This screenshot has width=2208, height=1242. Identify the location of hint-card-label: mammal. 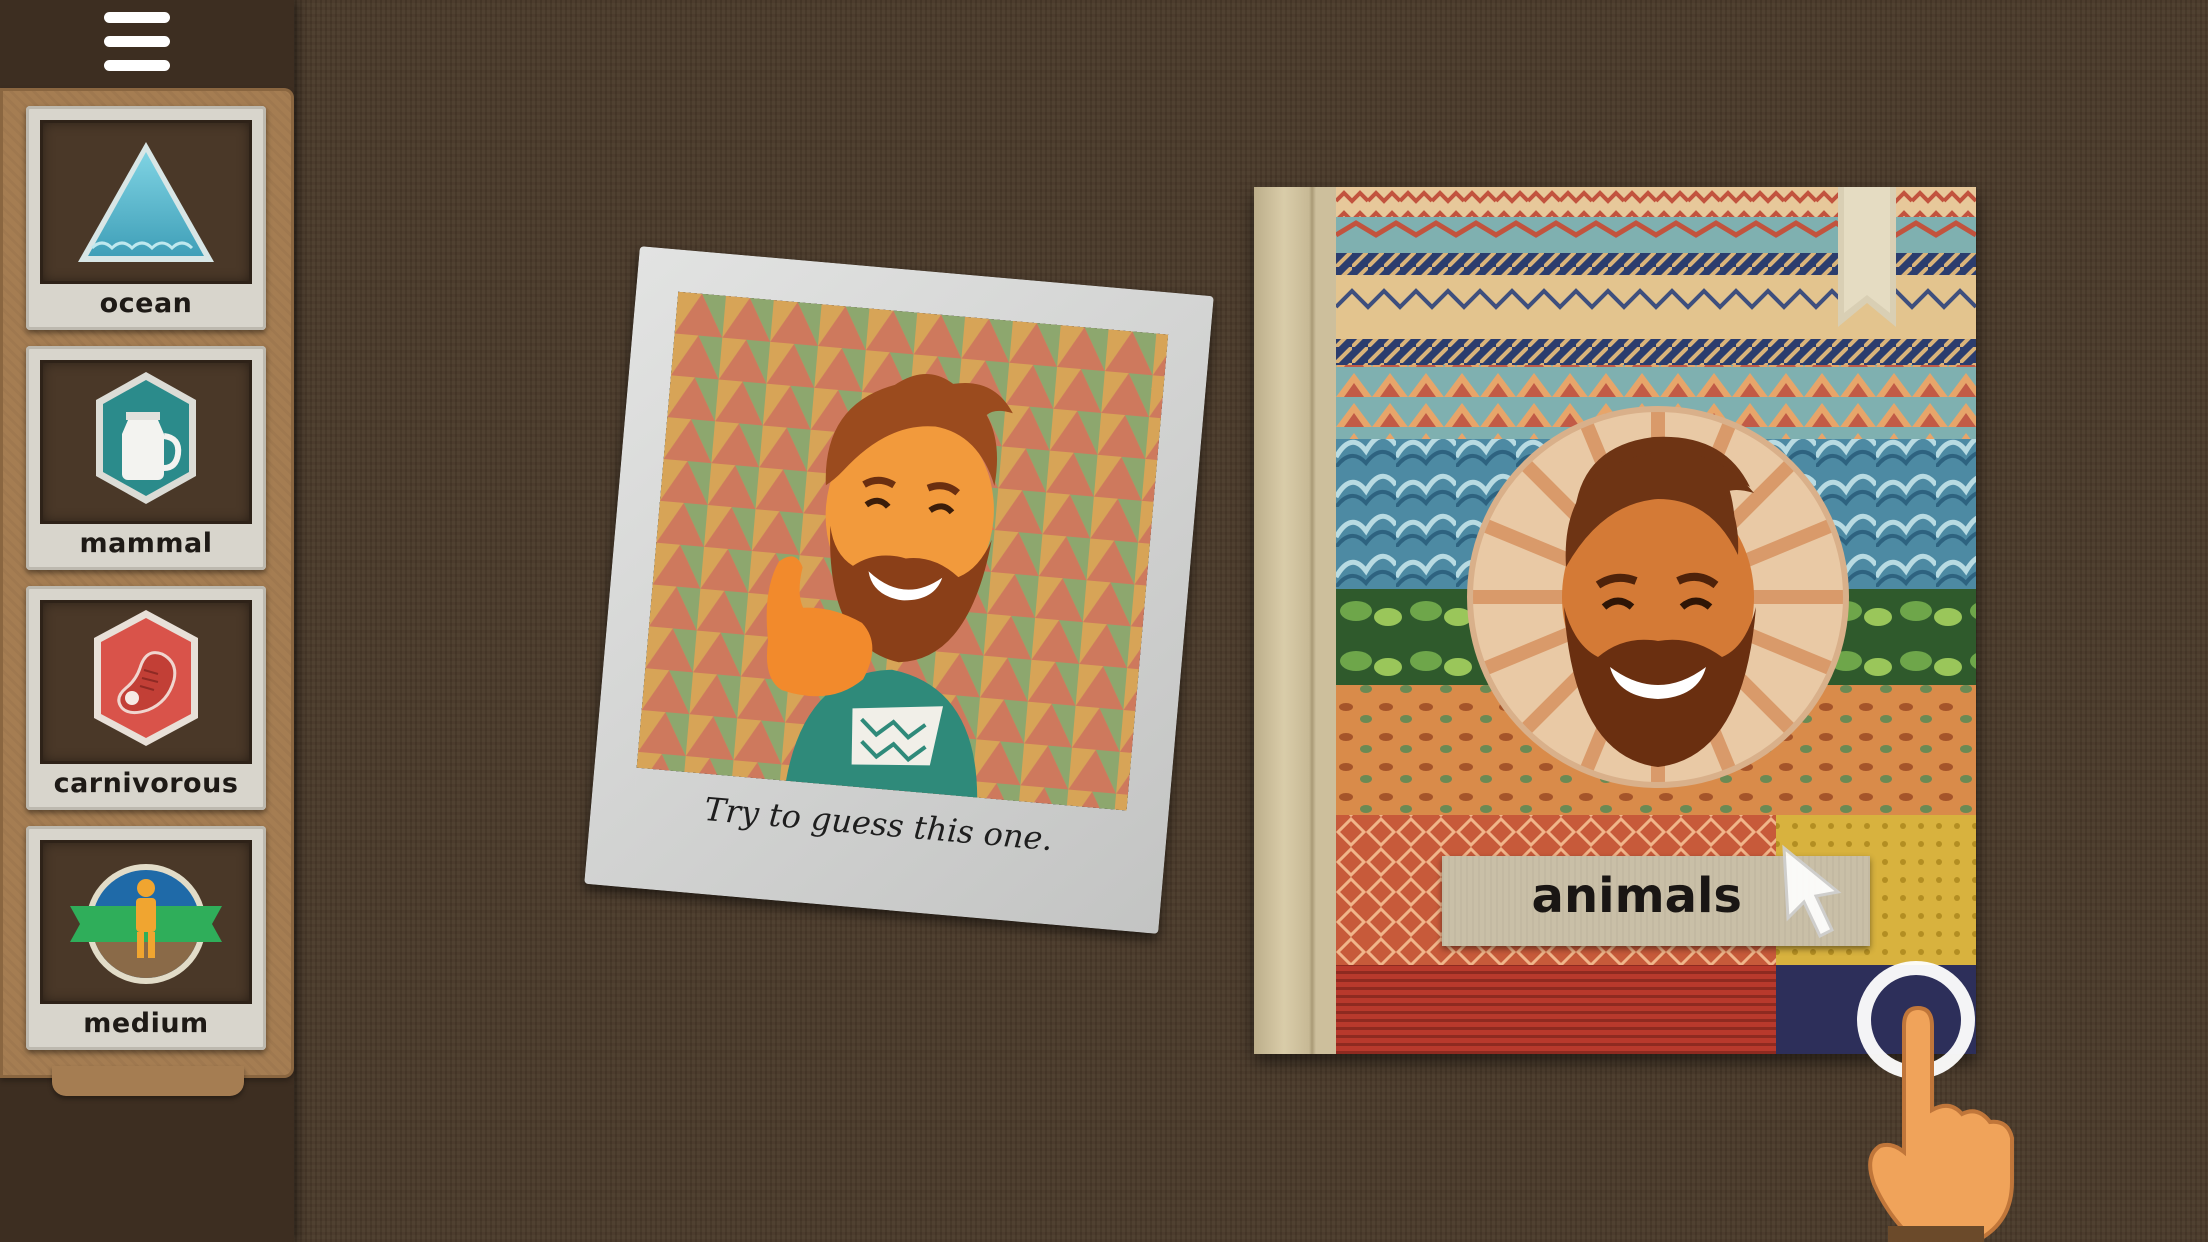
(146, 543).